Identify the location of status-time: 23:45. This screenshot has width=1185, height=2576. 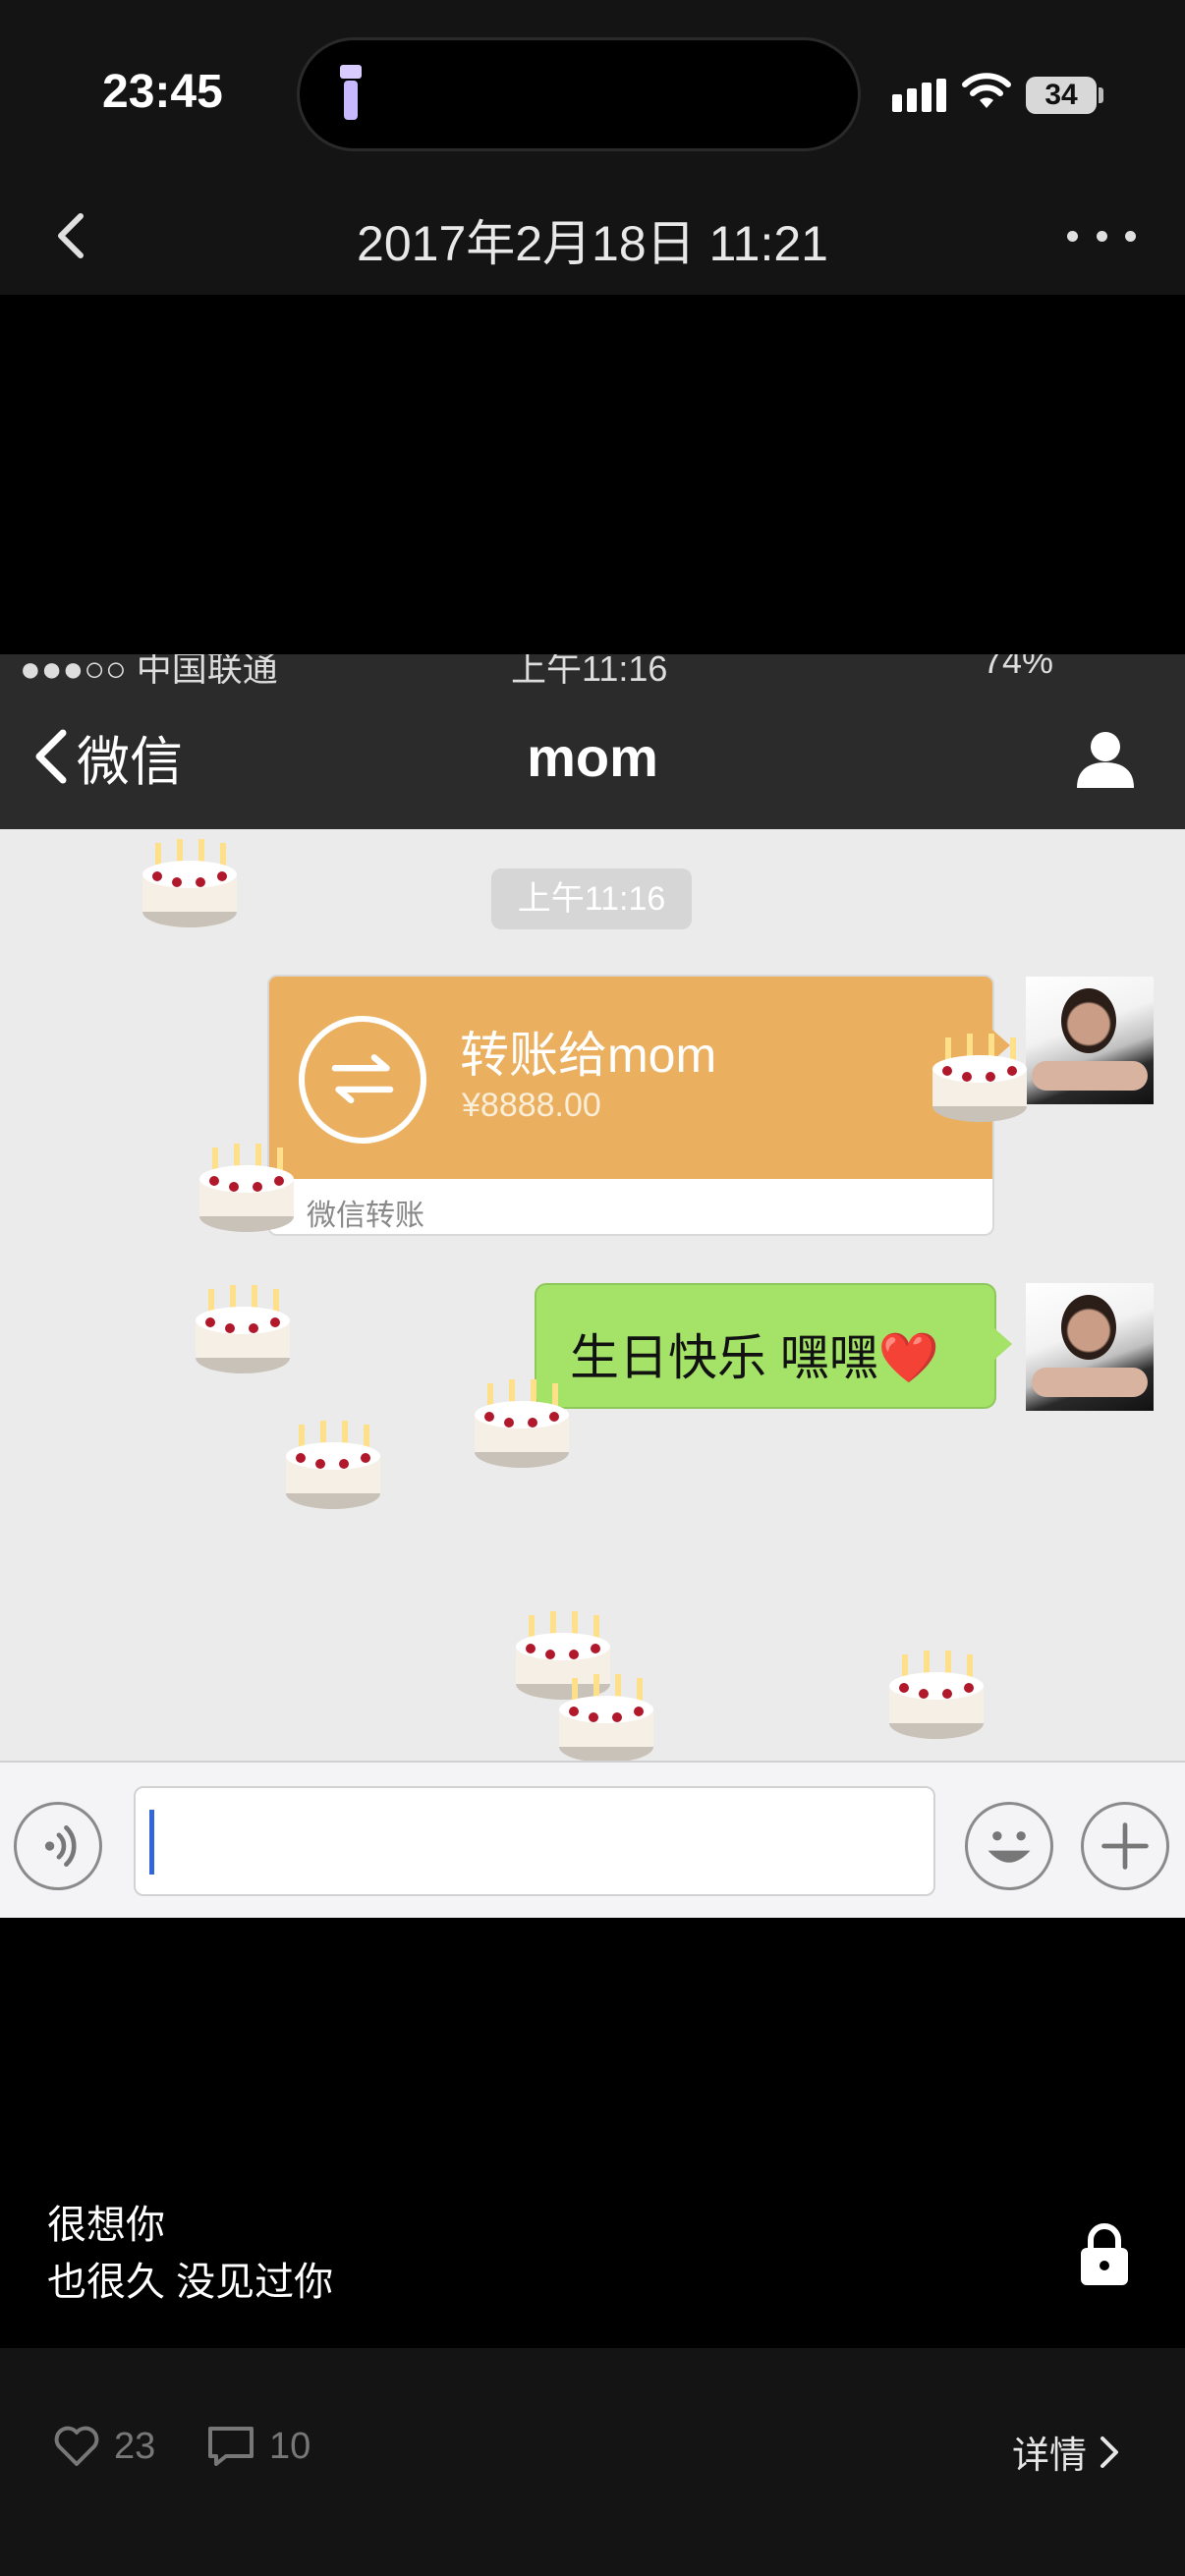
(163, 92).